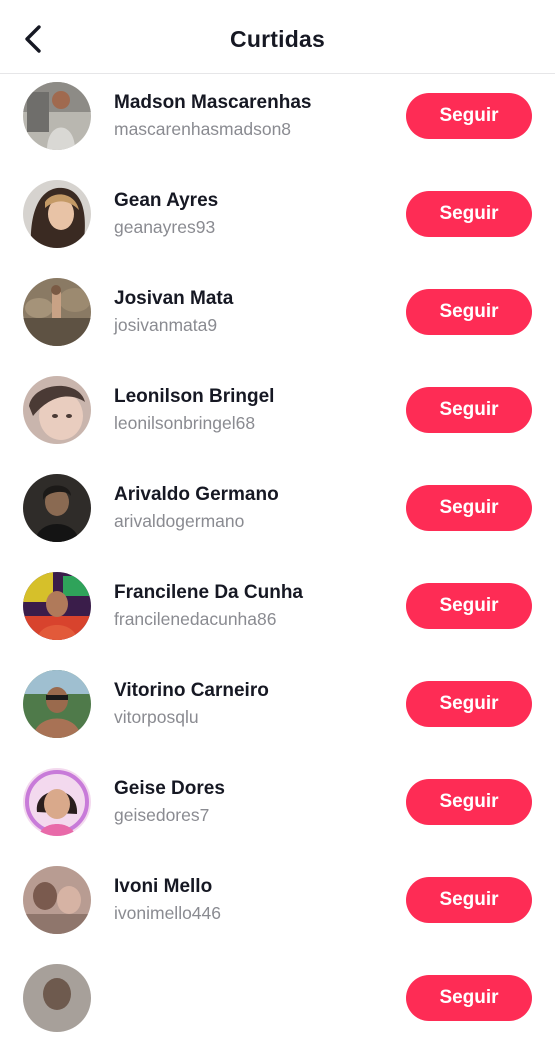 The height and width of the screenshot is (1054, 555). What do you see at coordinates (277, 711) in the screenshot?
I see `list-item: Vitorino Carneiro vitorposqlu Seguir` at bounding box center [277, 711].